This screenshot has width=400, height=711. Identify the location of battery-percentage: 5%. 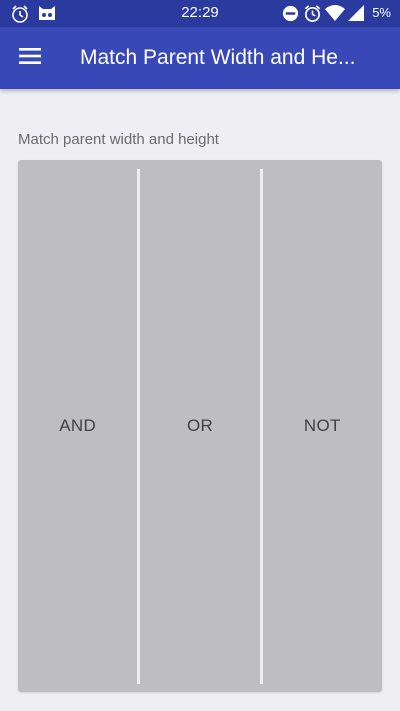
(381, 12).